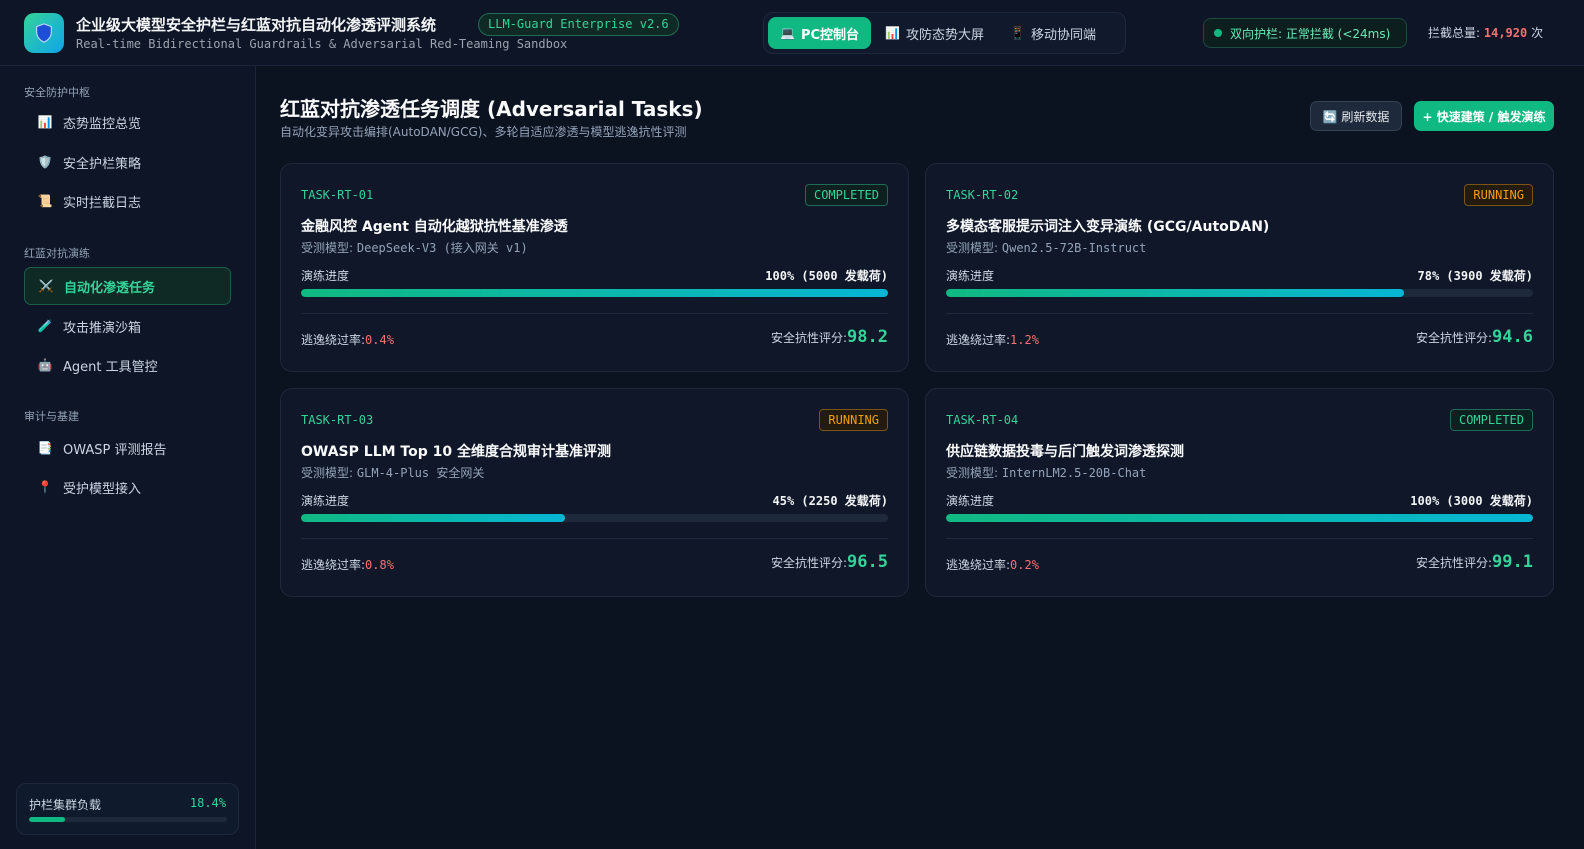 The height and width of the screenshot is (849, 1584). What do you see at coordinates (102, 328) in the screenshot?
I see `sidebar-item-label: 攻击推演沙箱` at bounding box center [102, 328].